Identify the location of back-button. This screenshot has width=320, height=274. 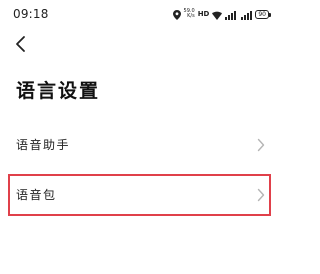
(22, 44).